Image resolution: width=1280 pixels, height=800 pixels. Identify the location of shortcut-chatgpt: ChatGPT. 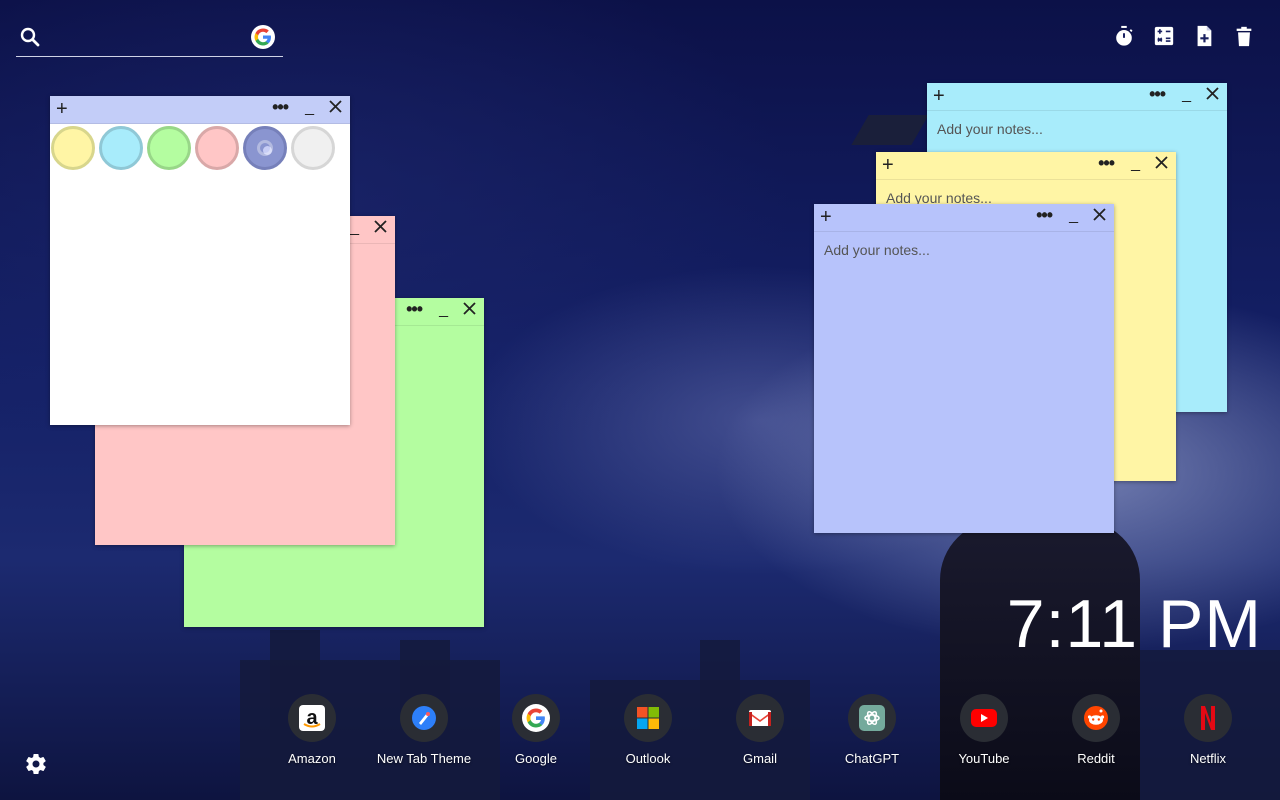
(872, 730).